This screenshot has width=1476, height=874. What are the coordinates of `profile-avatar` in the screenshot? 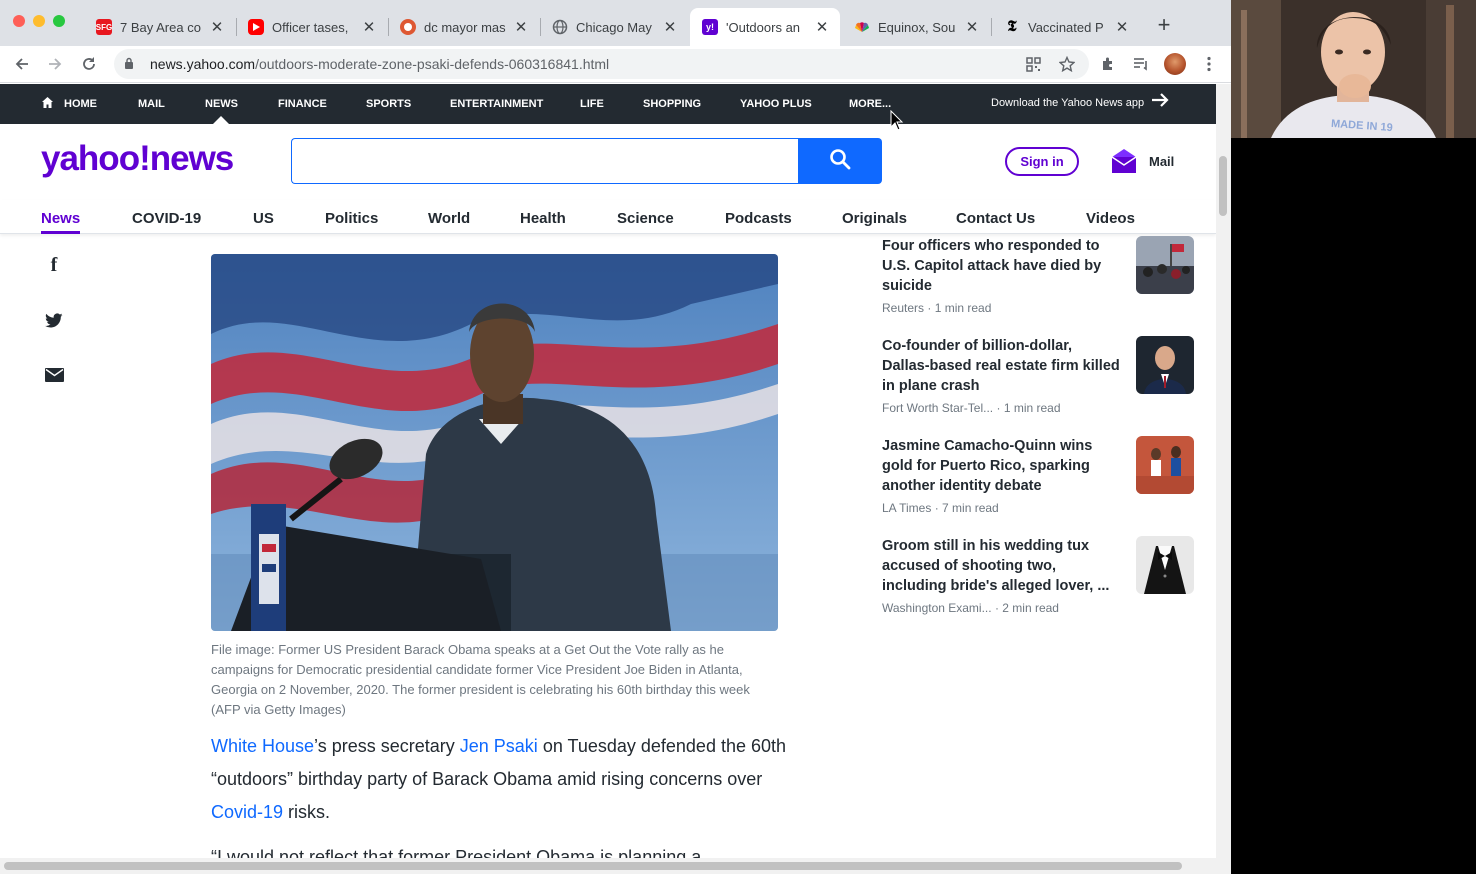 It's located at (1175, 64).